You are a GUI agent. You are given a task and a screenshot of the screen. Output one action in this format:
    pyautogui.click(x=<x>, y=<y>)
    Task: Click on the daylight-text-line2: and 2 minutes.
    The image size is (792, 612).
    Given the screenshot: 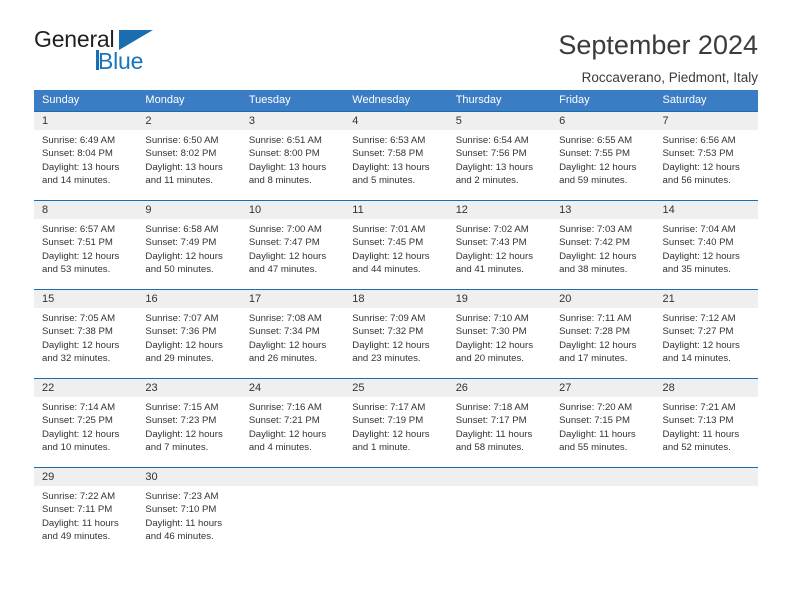 What is the action you would take?
    pyautogui.click(x=487, y=181)
    